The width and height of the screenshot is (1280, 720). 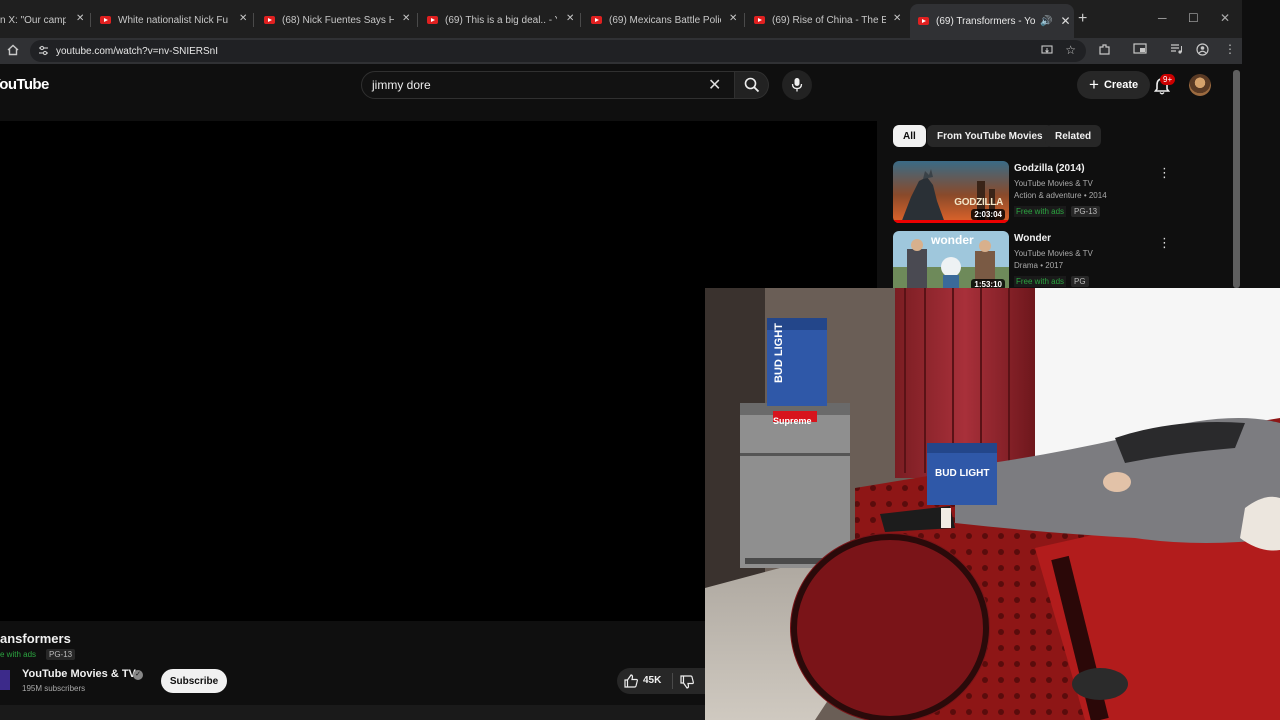 I want to click on video-thumbnail: wonder 1:53:10, so click(x=951, y=262).